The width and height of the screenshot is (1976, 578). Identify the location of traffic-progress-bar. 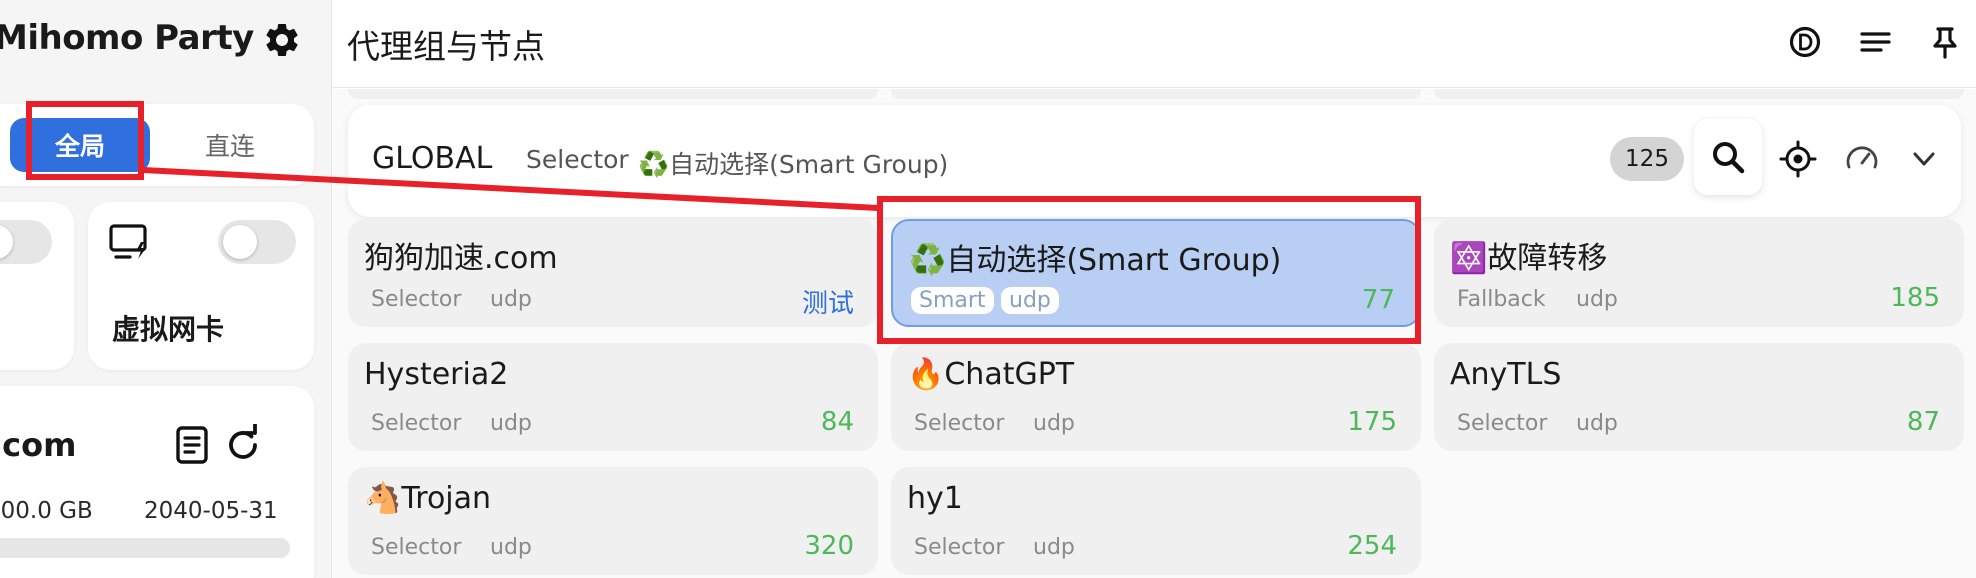
(145, 548).